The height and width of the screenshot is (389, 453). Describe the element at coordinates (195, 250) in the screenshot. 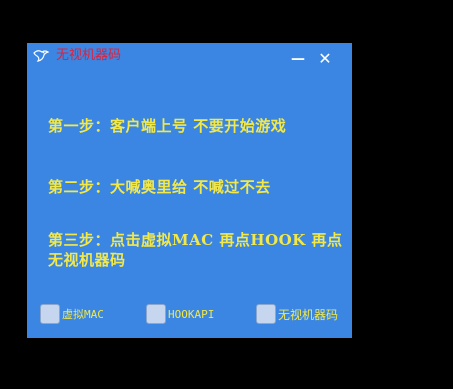

I see `step-three-text: 第三步：点击虚拟MAC 再点HOOK 再点无视机器码` at that location.